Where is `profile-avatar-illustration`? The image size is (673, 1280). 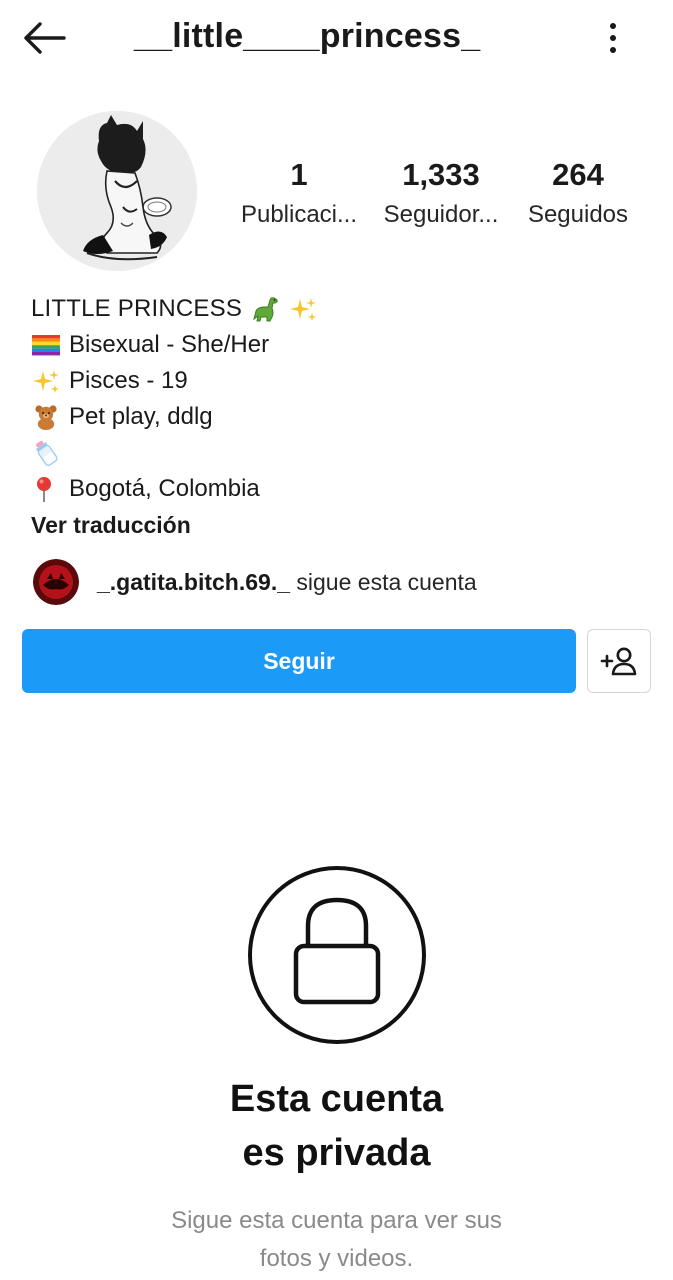 profile-avatar-illustration is located at coordinates (117, 191).